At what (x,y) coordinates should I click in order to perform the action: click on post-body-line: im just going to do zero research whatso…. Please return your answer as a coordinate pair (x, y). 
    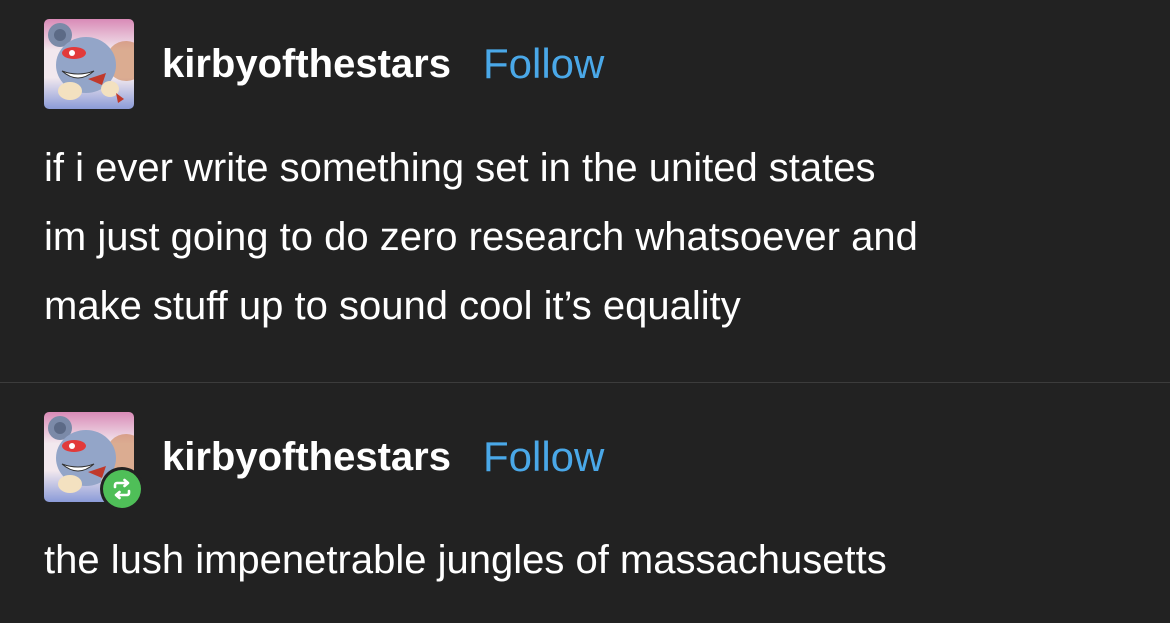
    Looking at the image, I should click on (481, 237).